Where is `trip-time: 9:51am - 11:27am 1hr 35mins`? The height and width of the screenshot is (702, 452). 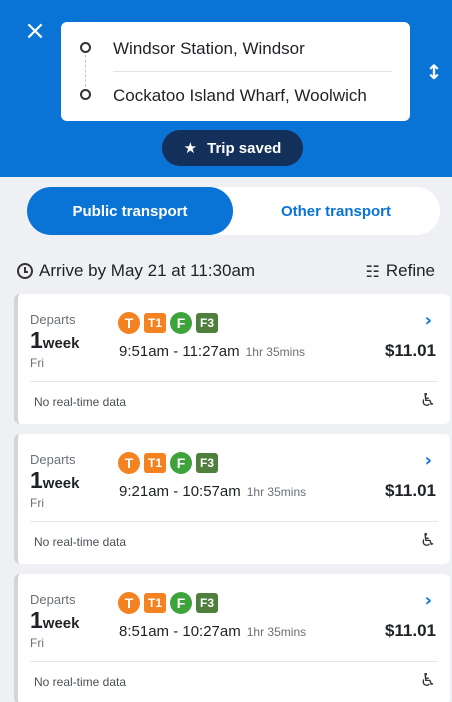 trip-time: 9:51am - 11:27am 1hr 35mins is located at coordinates (212, 351).